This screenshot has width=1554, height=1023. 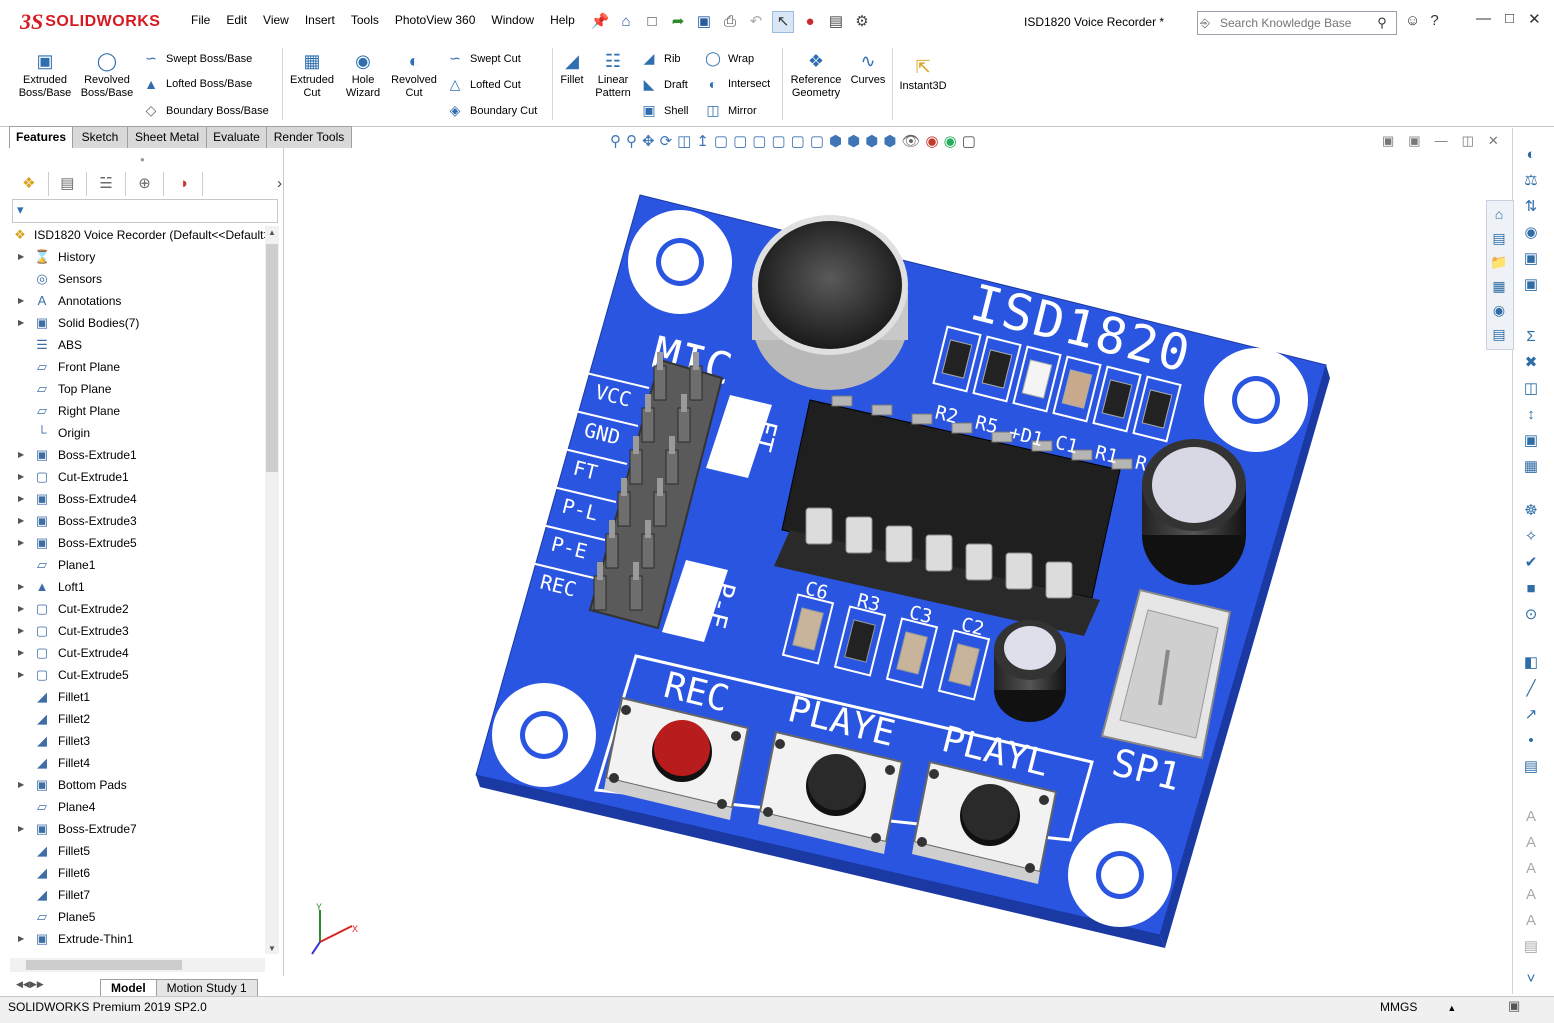 What do you see at coordinates (572, 68) in the screenshot?
I see `fillet-button: ◢ Fillet` at bounding box center [572, 68].